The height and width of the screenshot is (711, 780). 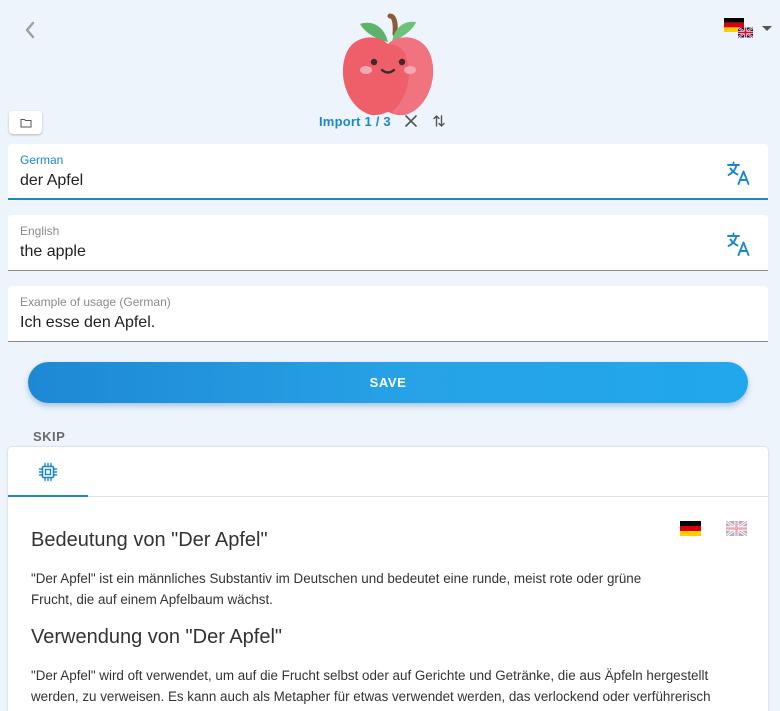 What do you see at coordinates (355, 121) in the screenshot?
I see `import-progress-label: Import 1 / 3` at bounding box center [355, 121].